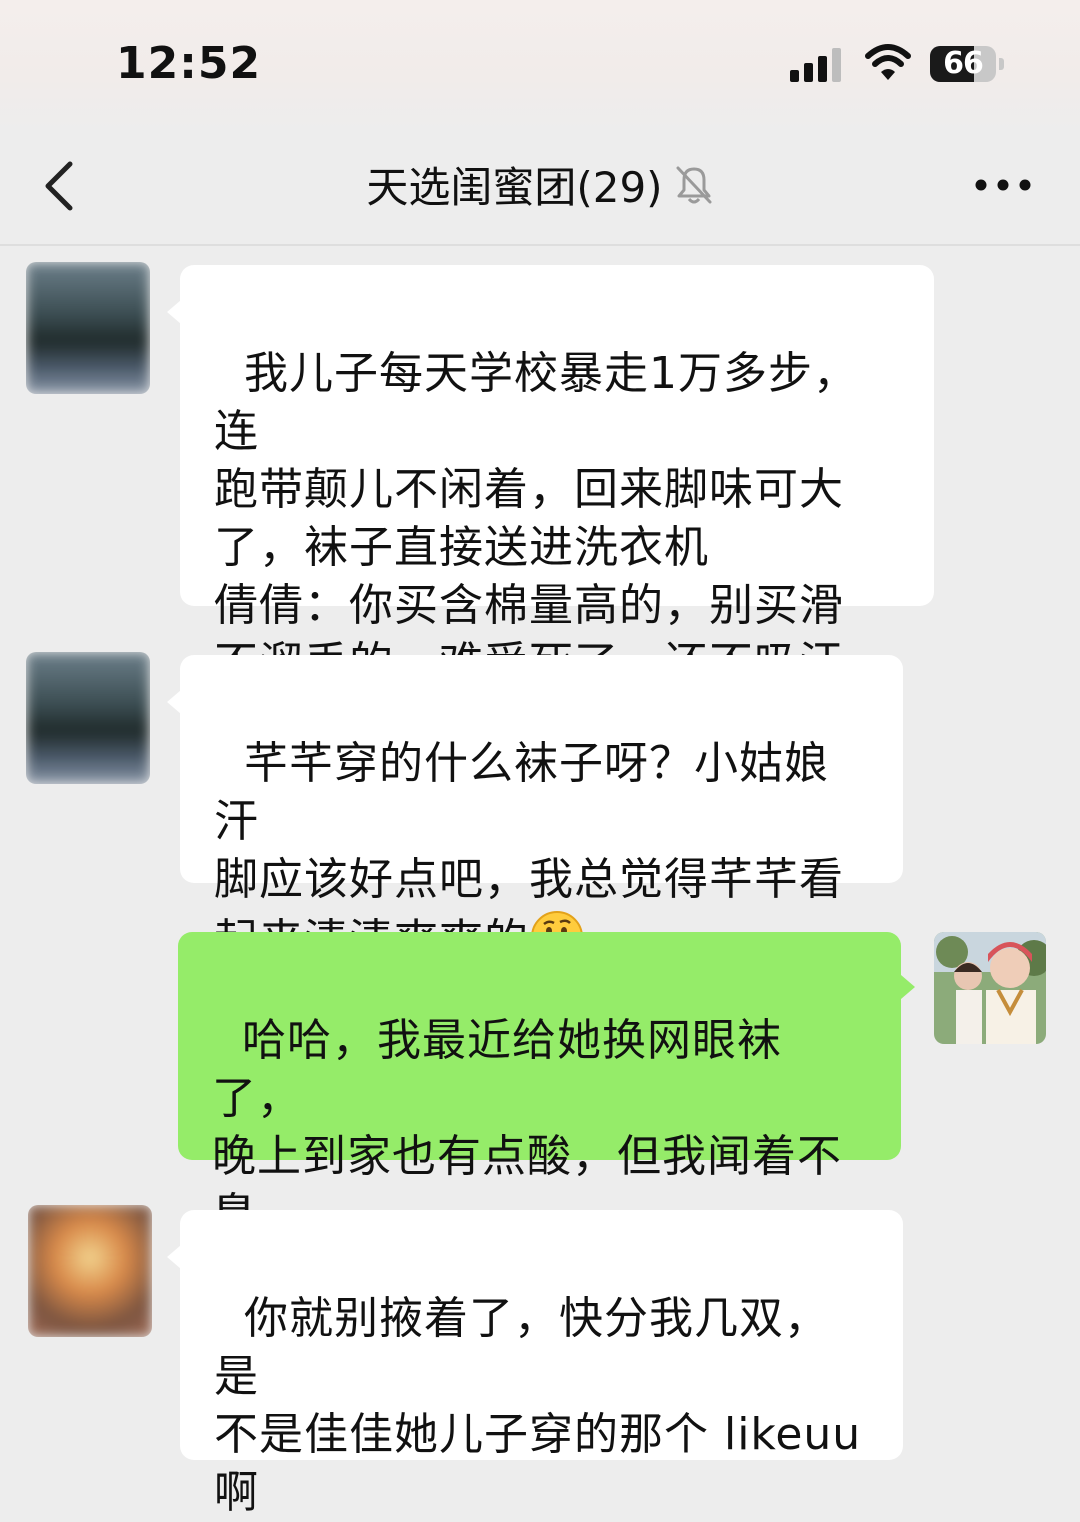  I want to click on message-bubble: 你就别掖着了，快分我几双，是 不是佳佳她儿子穿的那个 likeuu 啊, so click(541, 1364).